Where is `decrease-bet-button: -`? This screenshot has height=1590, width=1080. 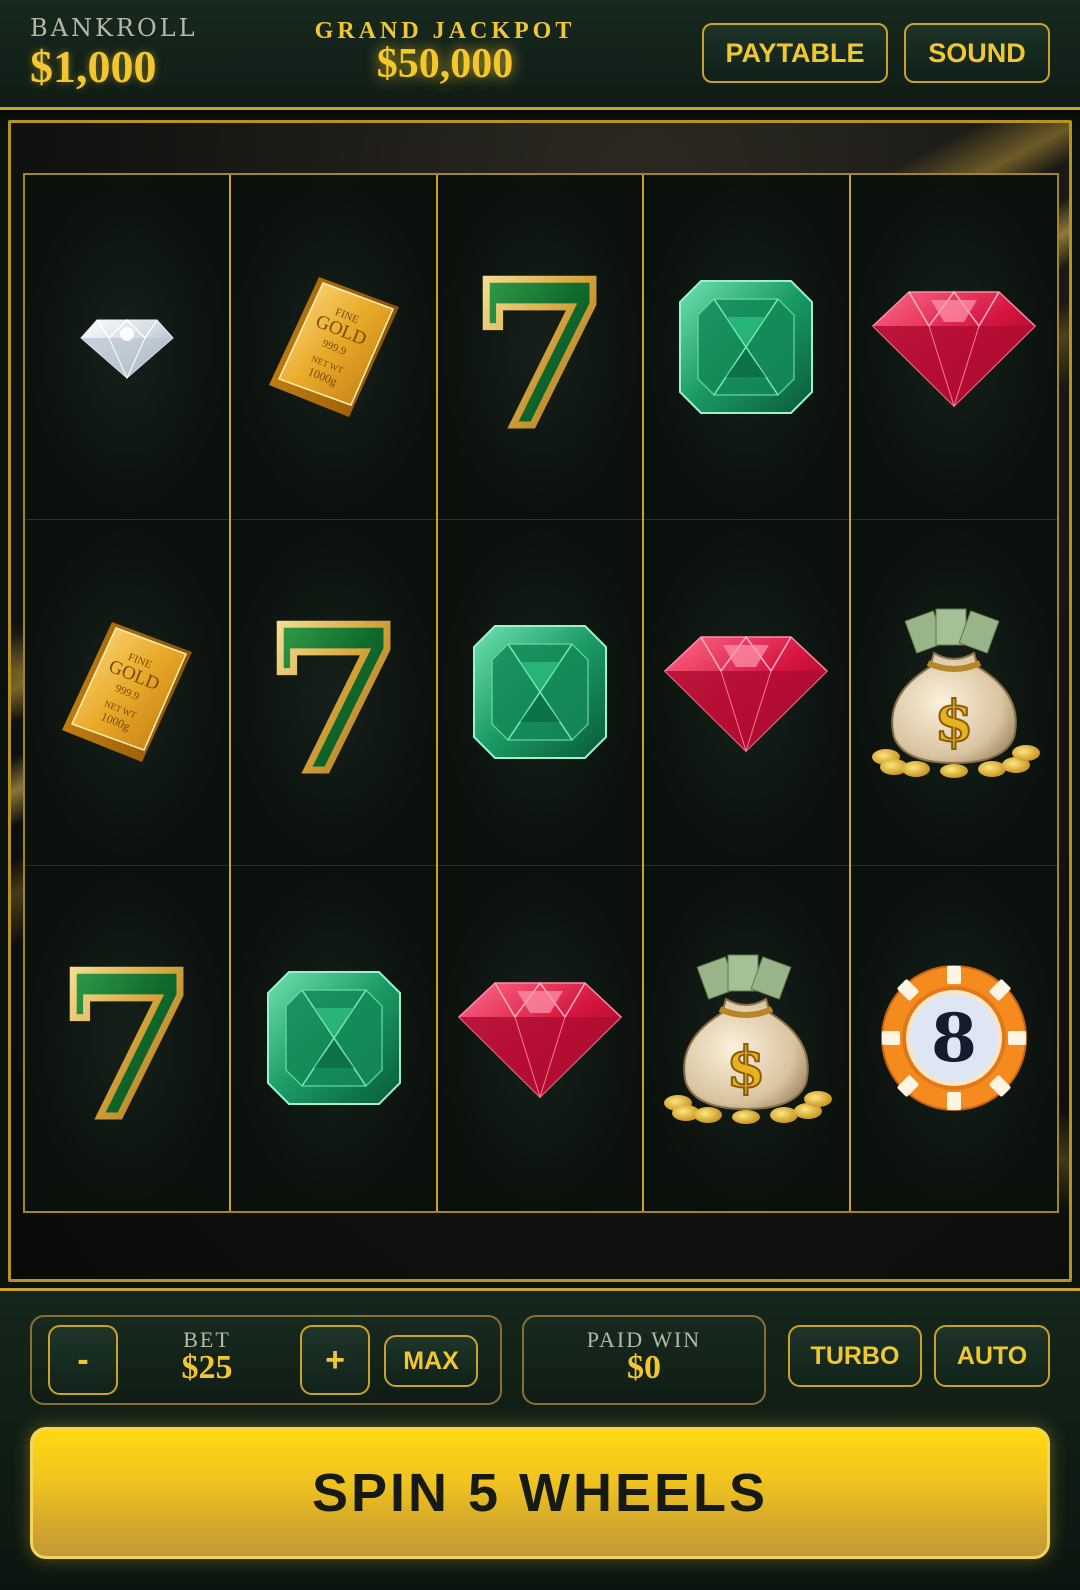
decrease-bet-button: - is located at coordinates (83, 1360).